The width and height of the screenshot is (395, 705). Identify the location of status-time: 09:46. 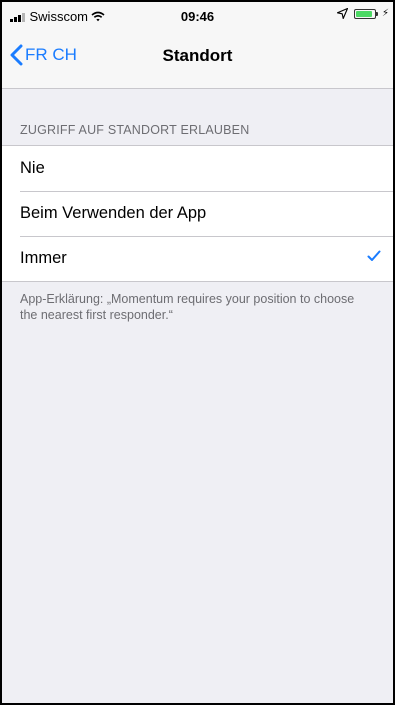
(197, 16).